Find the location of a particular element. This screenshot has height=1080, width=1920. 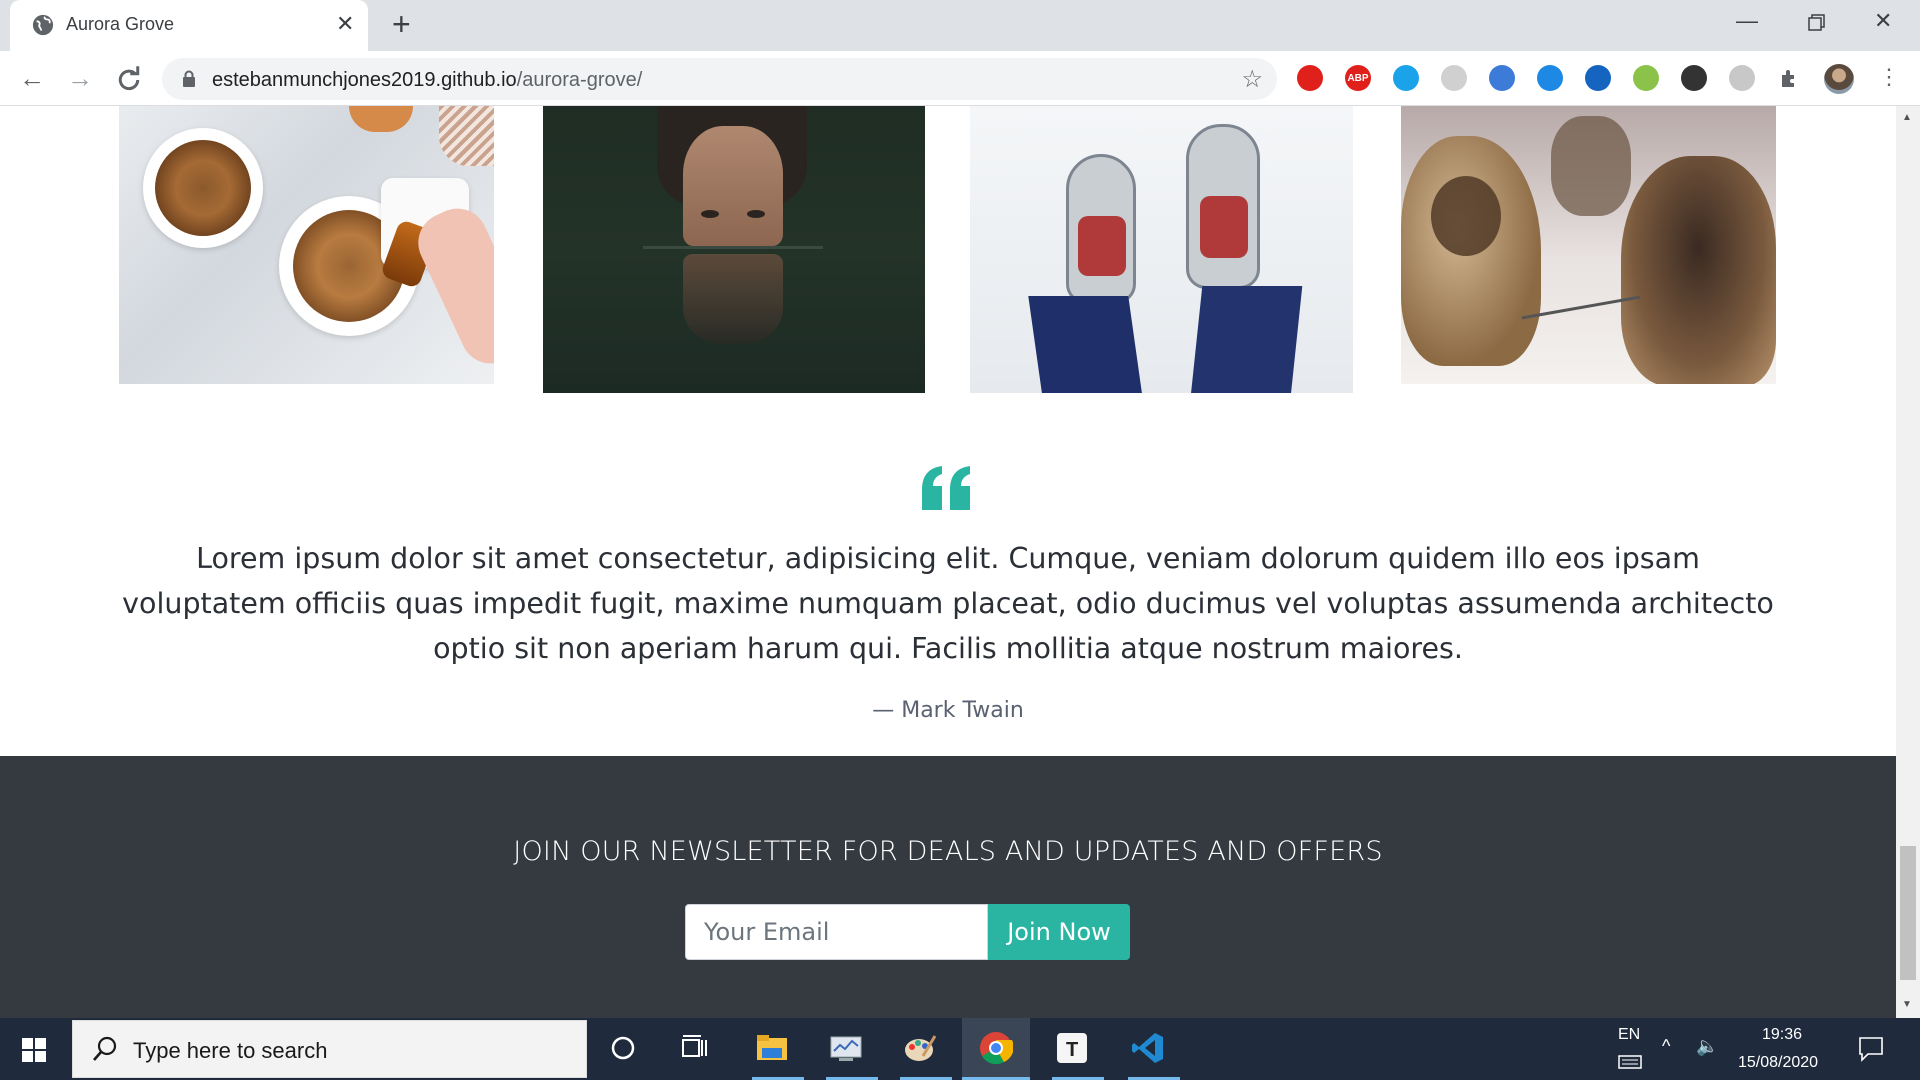

volume-icon: 🔈 is located at coordinates (1707, 1046).